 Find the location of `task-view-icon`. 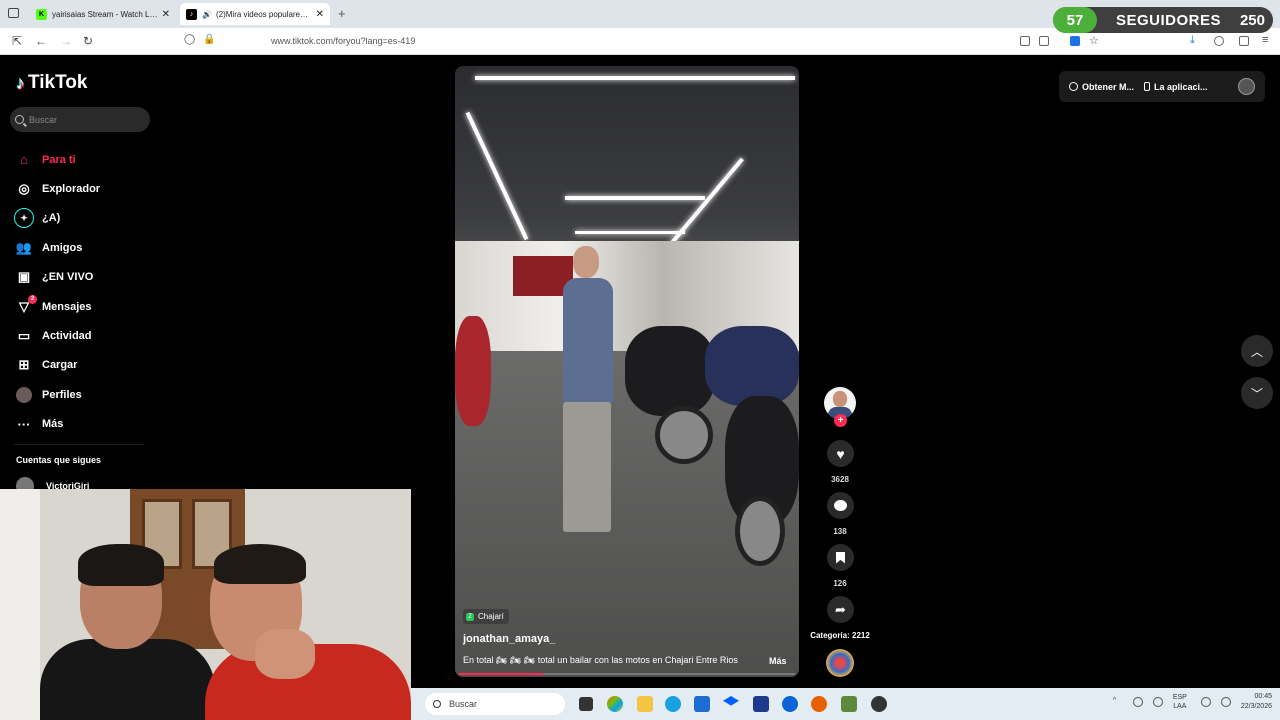

task-view-icon is located at coordinates (586, 704).